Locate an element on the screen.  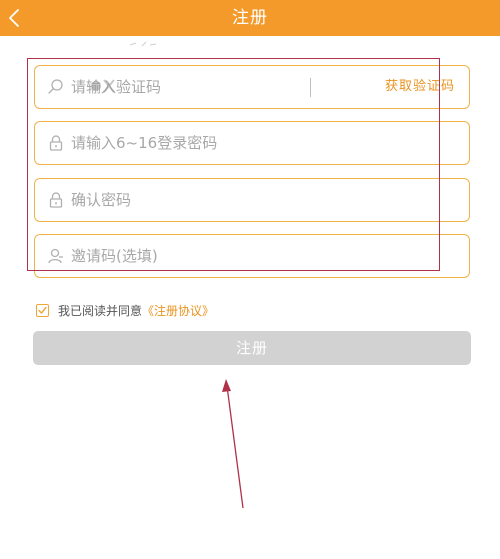
artifact-mark is located at coordinates (143, 44).